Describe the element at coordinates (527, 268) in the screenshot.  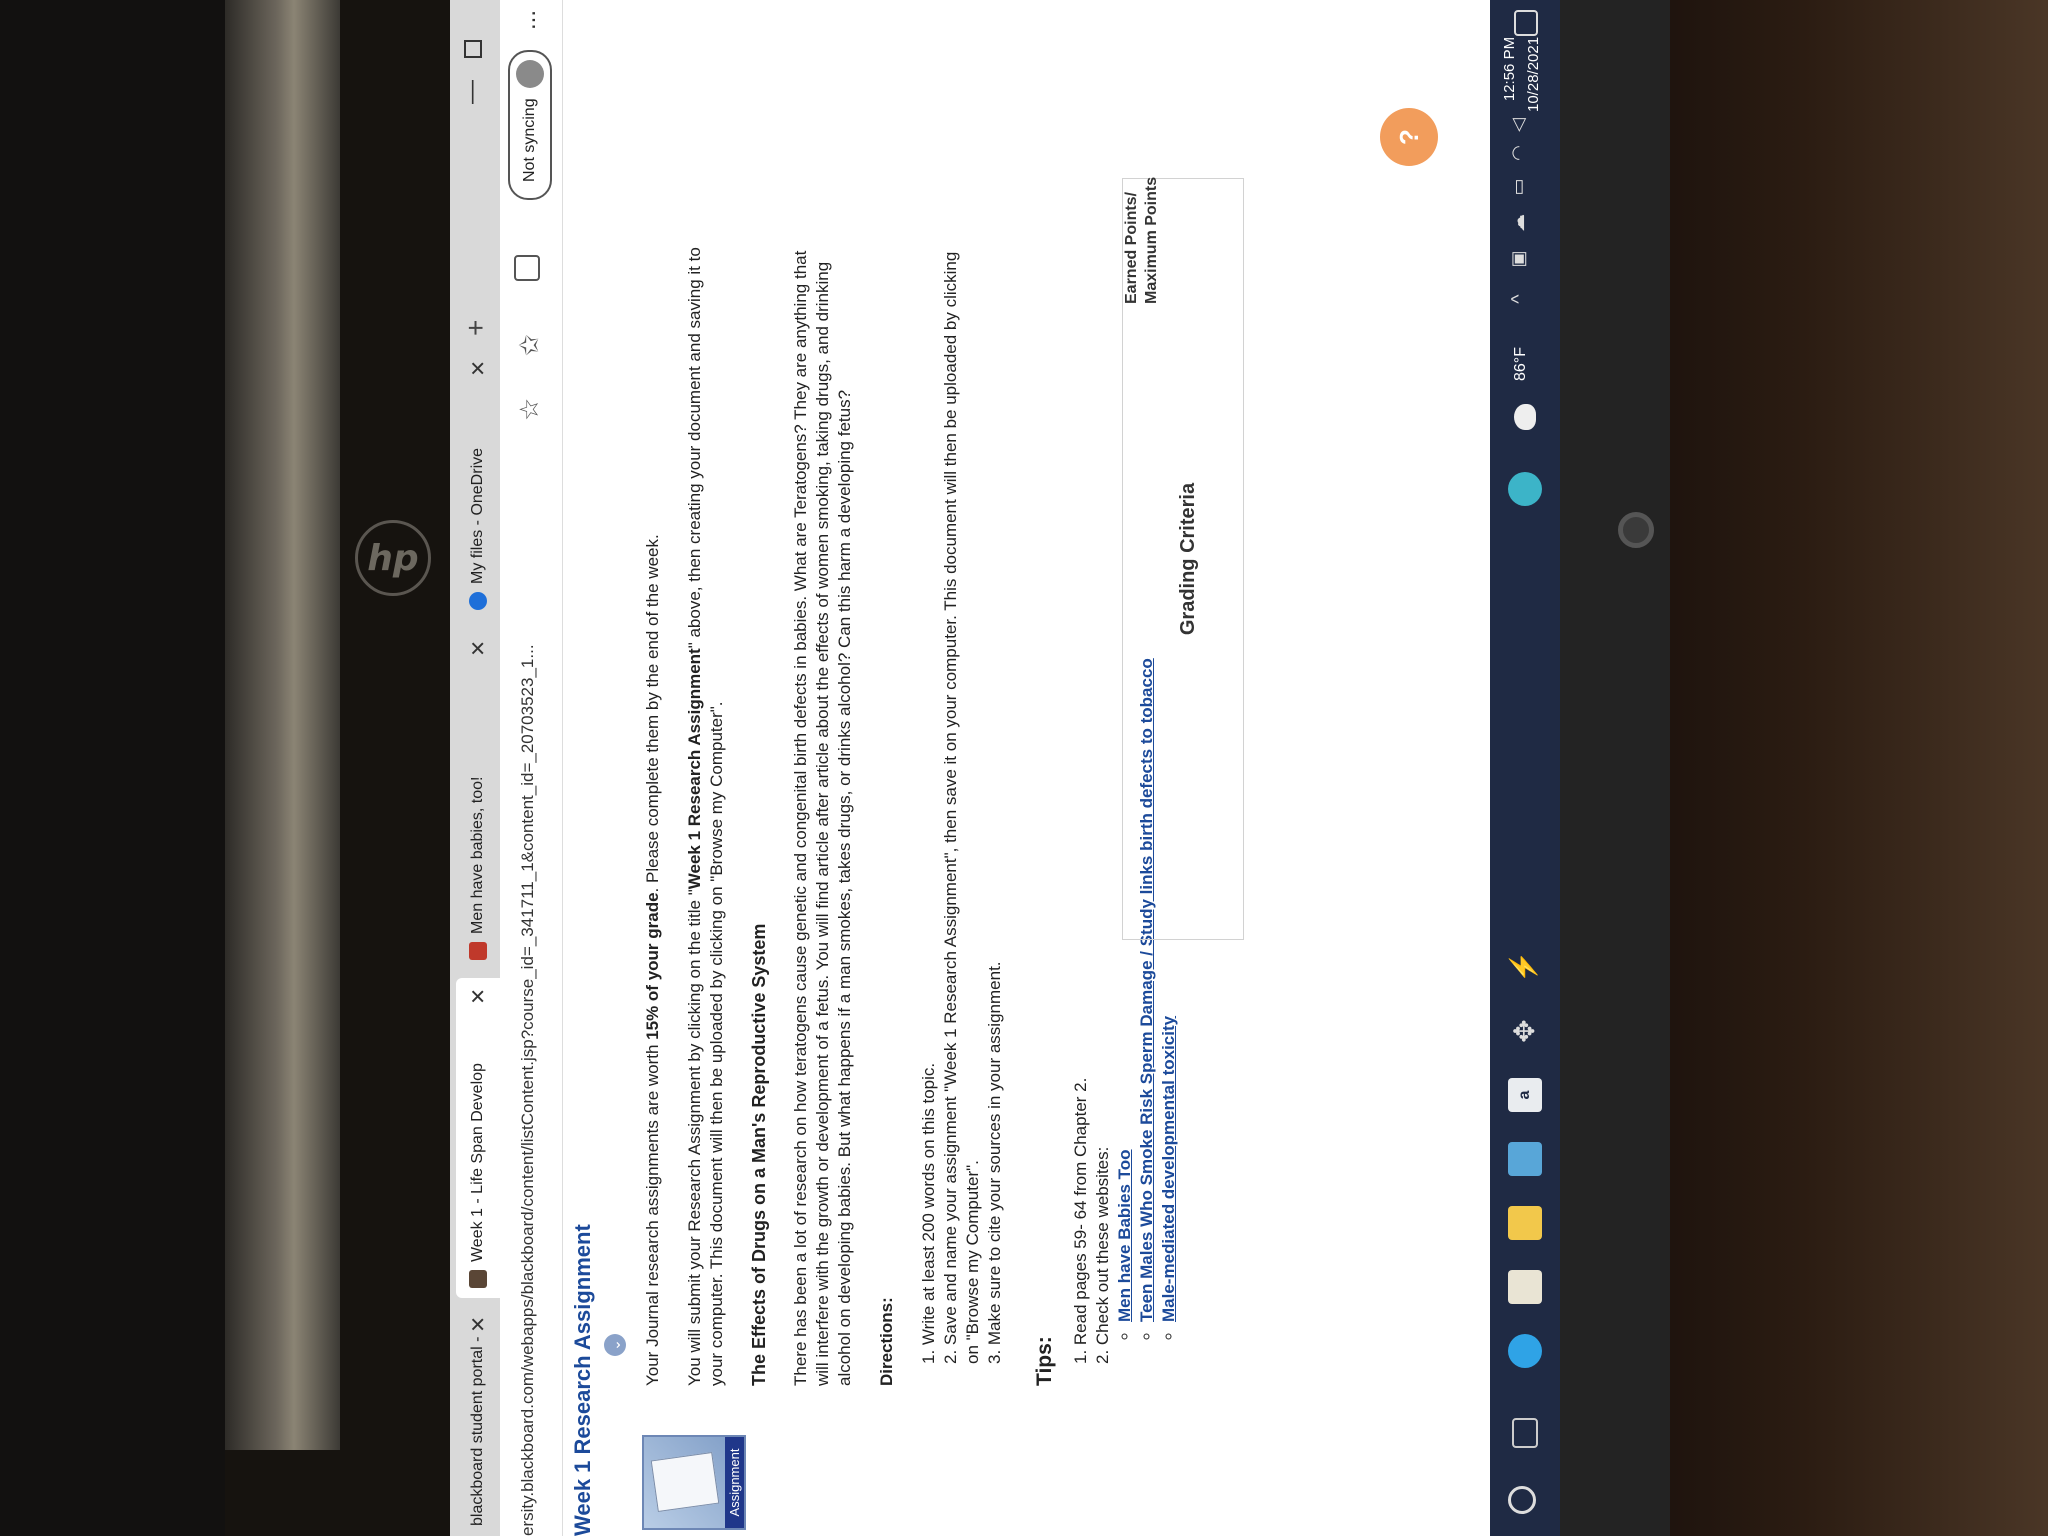
I see `collections-icon` at that location.